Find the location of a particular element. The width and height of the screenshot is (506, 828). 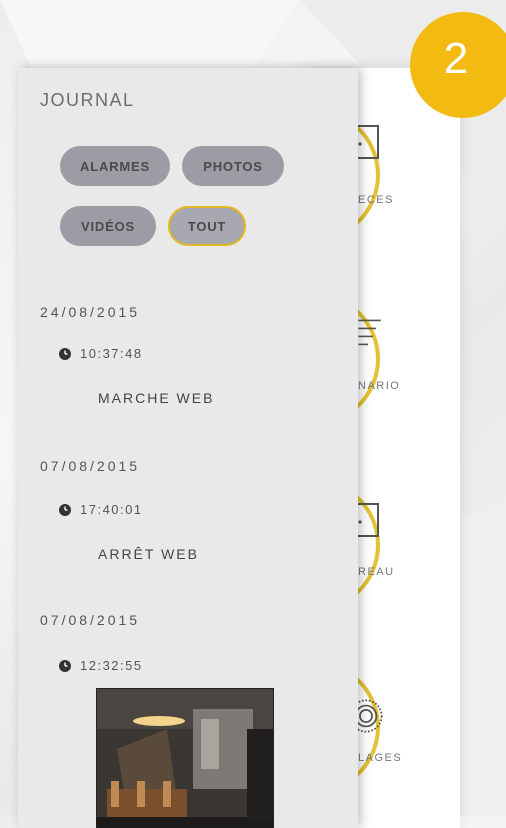

entry-time-row: 10:37:48 is located at coordinates (100, 353).